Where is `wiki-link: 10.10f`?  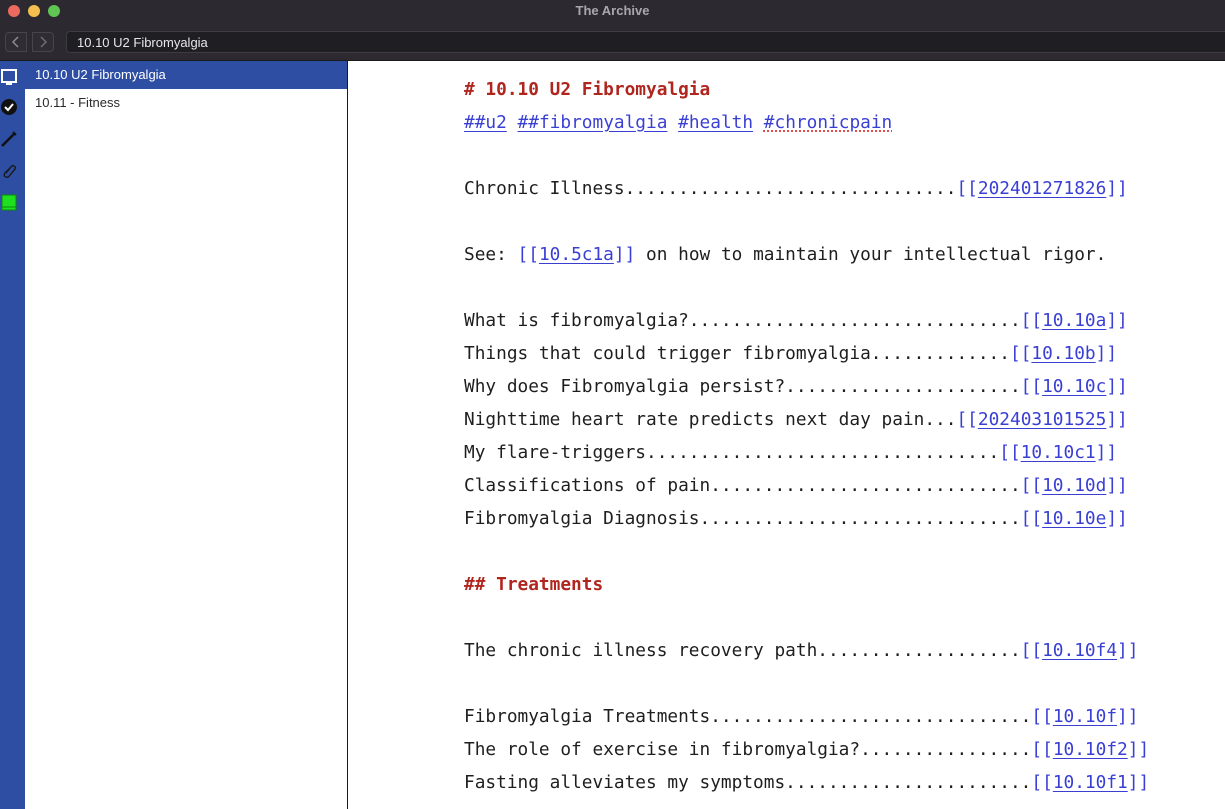
wiki-link: 10.10f is located at coordinates (1085, 716).